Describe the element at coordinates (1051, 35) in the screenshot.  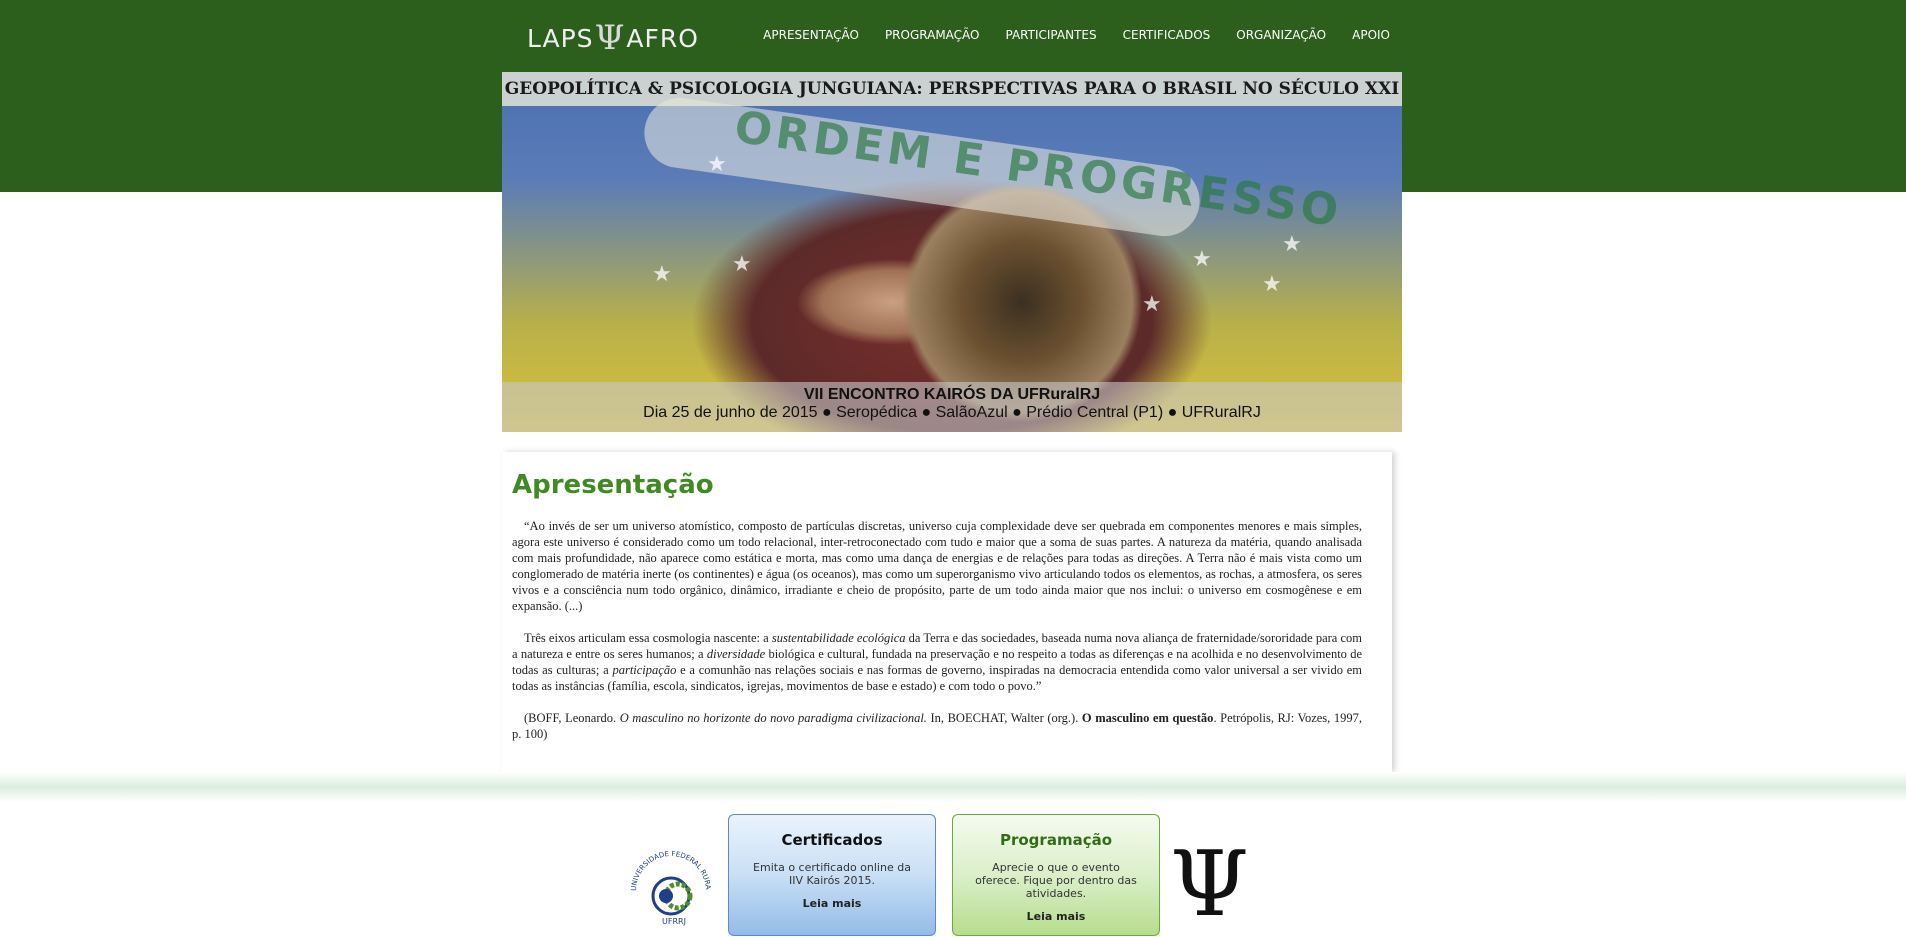
I see `nav-participantes: PARTICIPANTES` at that location.